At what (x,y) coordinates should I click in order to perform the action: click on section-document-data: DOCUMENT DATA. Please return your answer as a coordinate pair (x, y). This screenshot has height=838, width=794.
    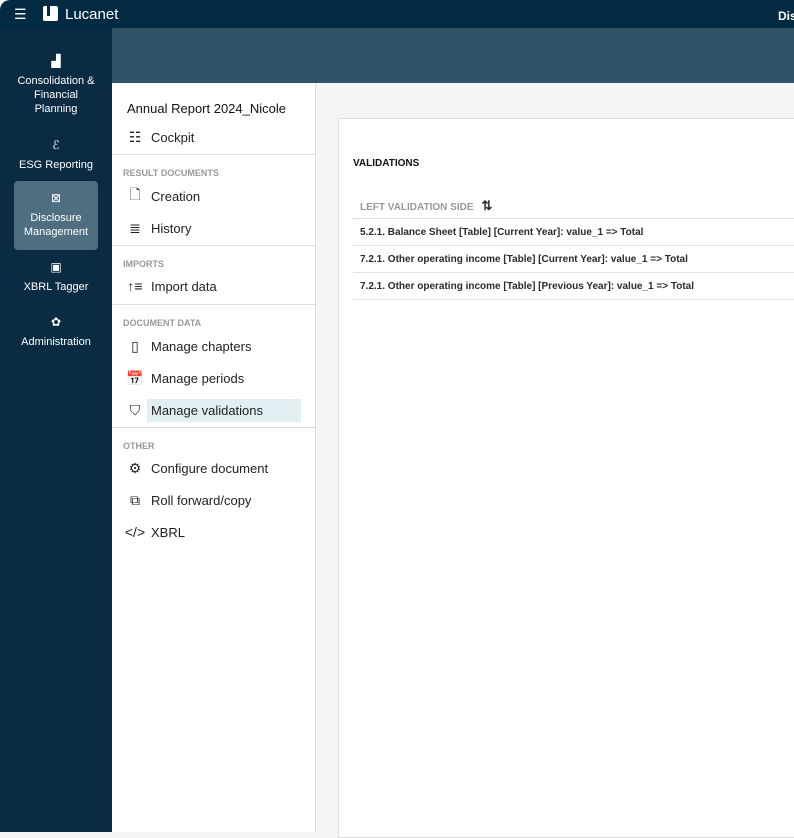
    Looking at the image, I should click on (162, 323).